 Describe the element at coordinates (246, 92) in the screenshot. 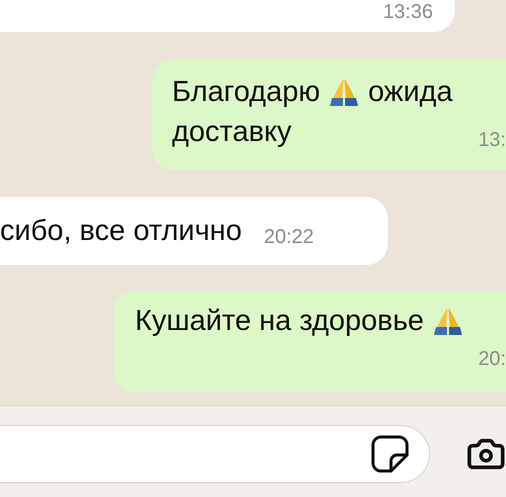

I see `message-text: Благодарю` at that location.